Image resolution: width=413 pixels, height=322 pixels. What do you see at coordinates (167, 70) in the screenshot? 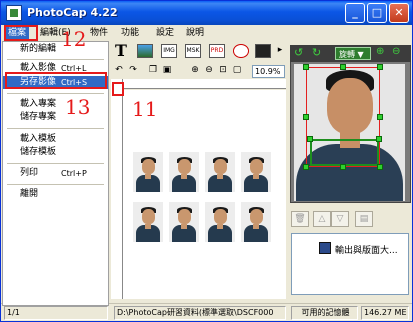
I see `paste-icon: ▣` at bounding box center [167, 70].